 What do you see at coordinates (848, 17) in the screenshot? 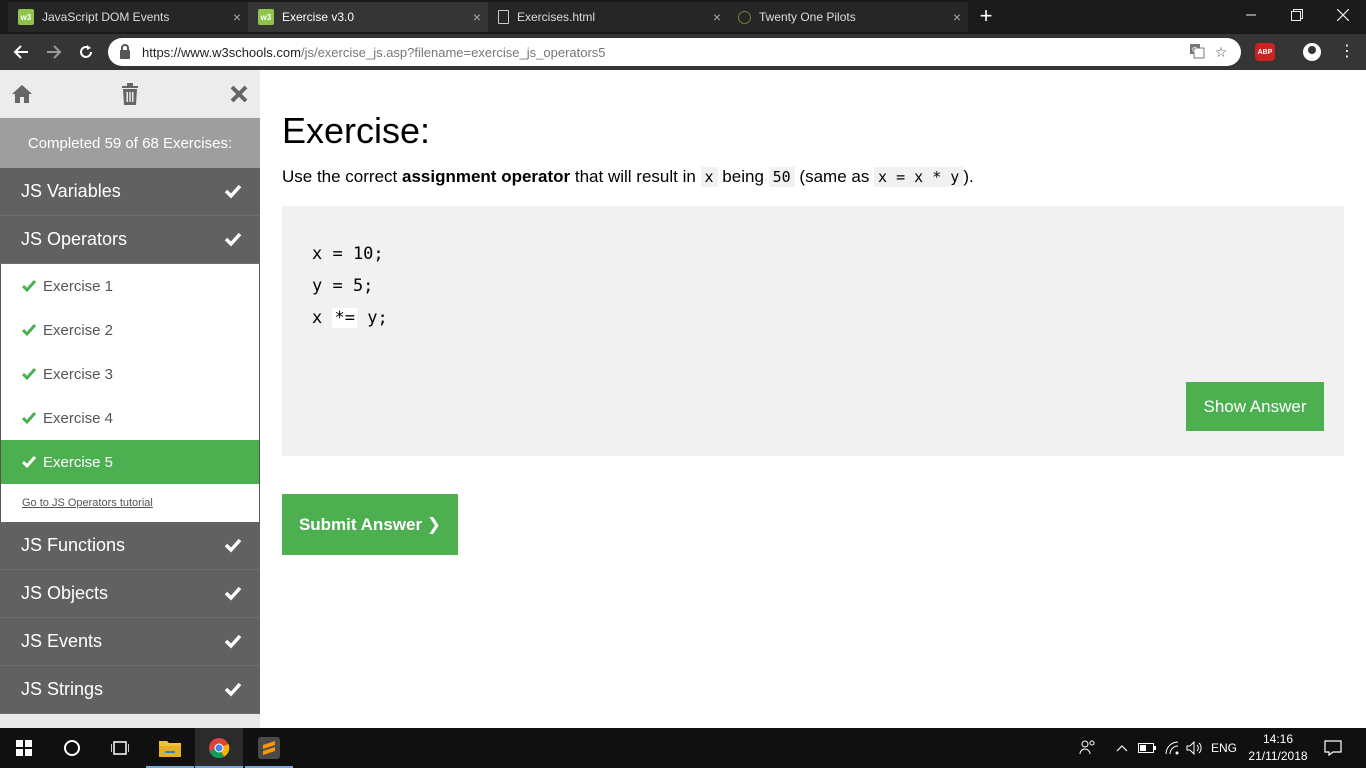
I see `browser-tab: Twenty One Pilots ×` at bounding box center [848, 17].